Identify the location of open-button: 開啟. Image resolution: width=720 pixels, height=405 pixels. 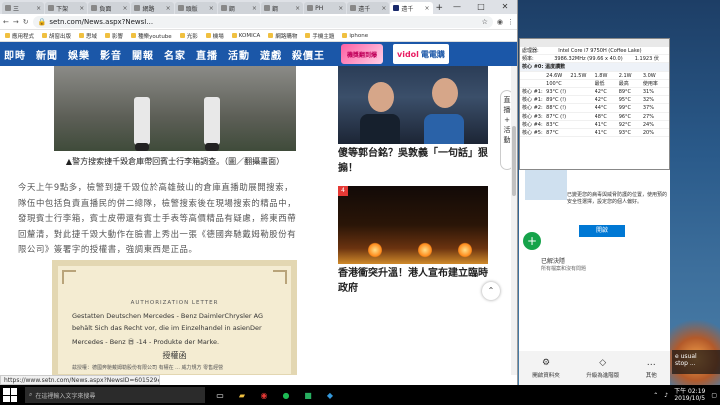
(602, 231).